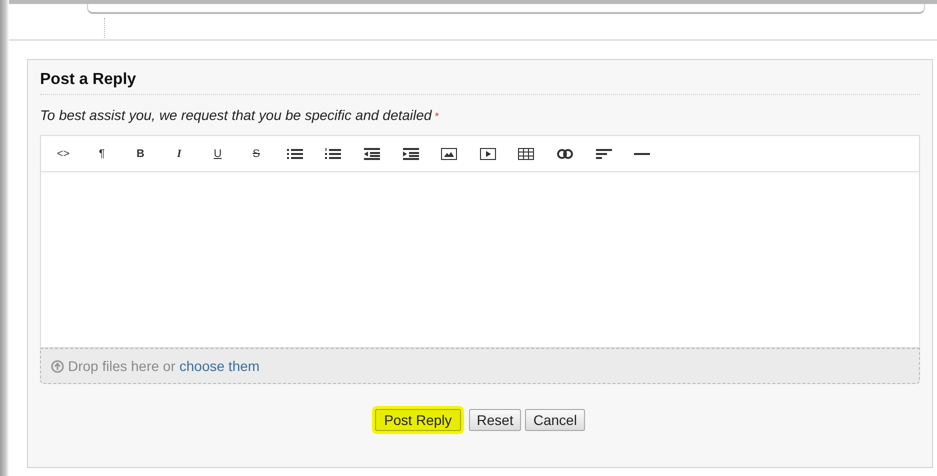  What do you see at coordinates (179, 154) in the screenshot?
I see `italic-button: I` at bounding box center [179, 154].